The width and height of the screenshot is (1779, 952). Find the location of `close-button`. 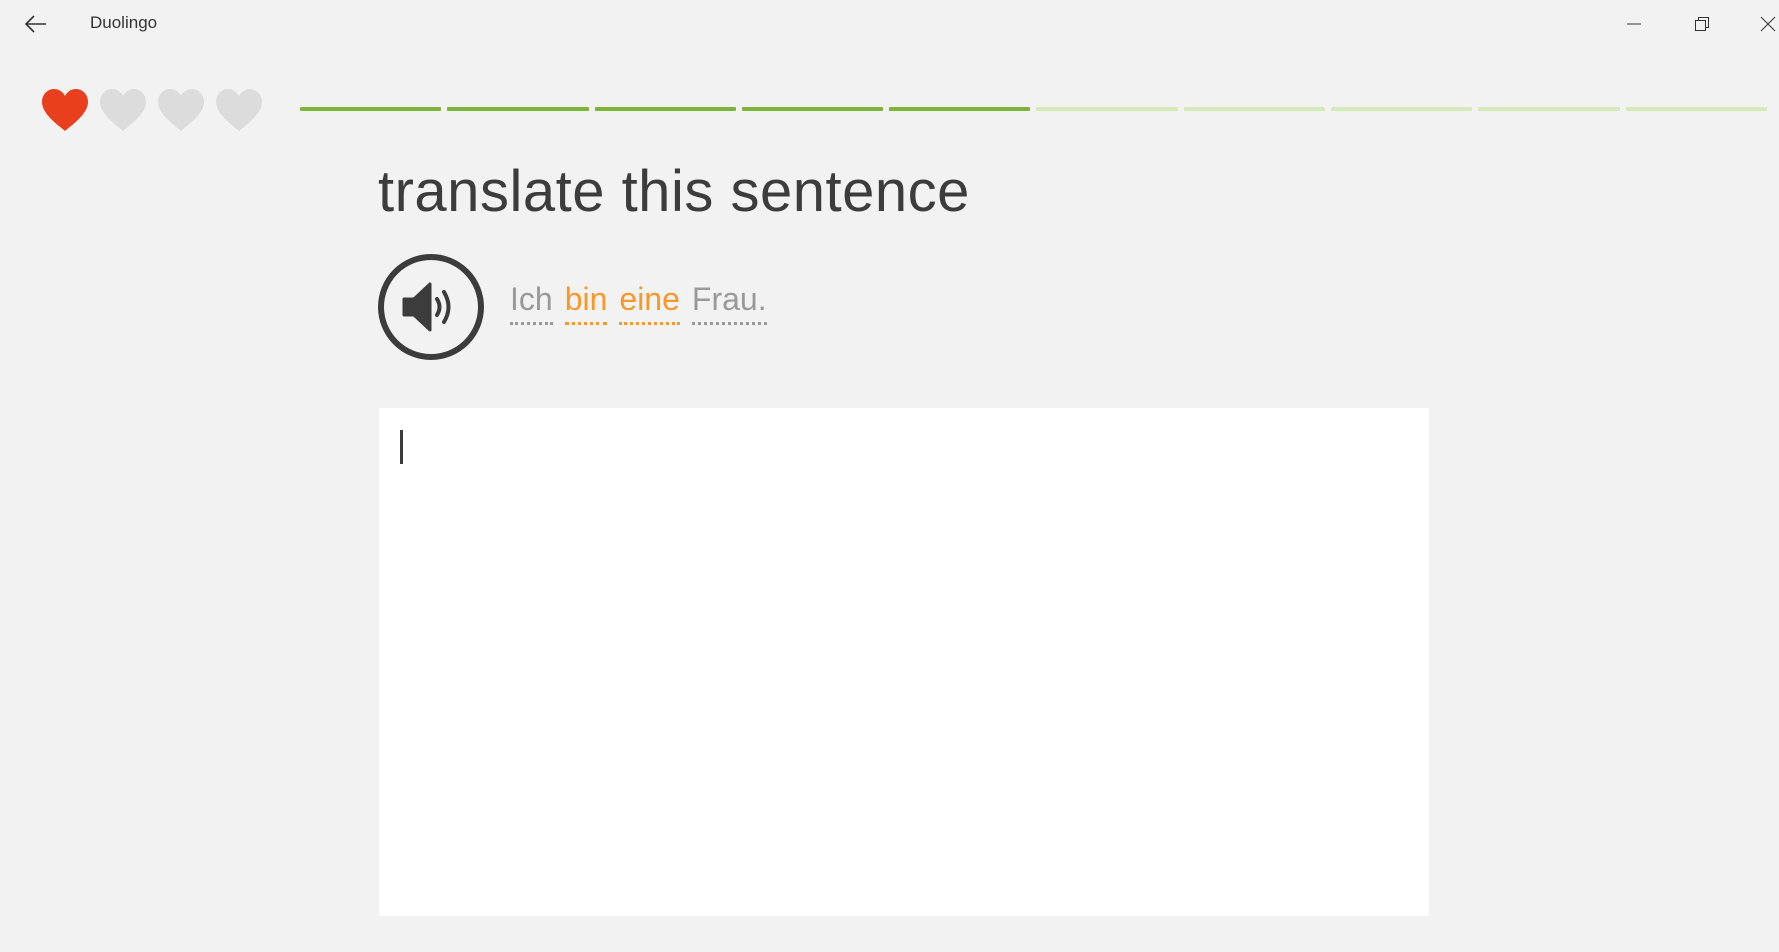

close-button is located at coordinates (1757, 24).